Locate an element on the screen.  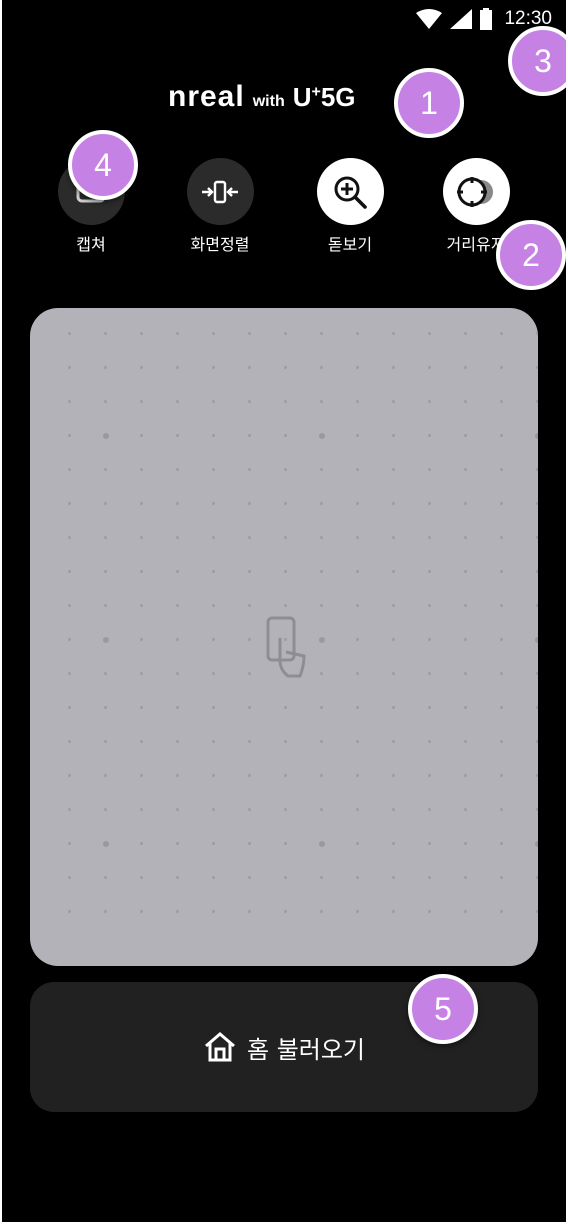
annotation-badge-1: 1 is located at coordinates (429, 103).